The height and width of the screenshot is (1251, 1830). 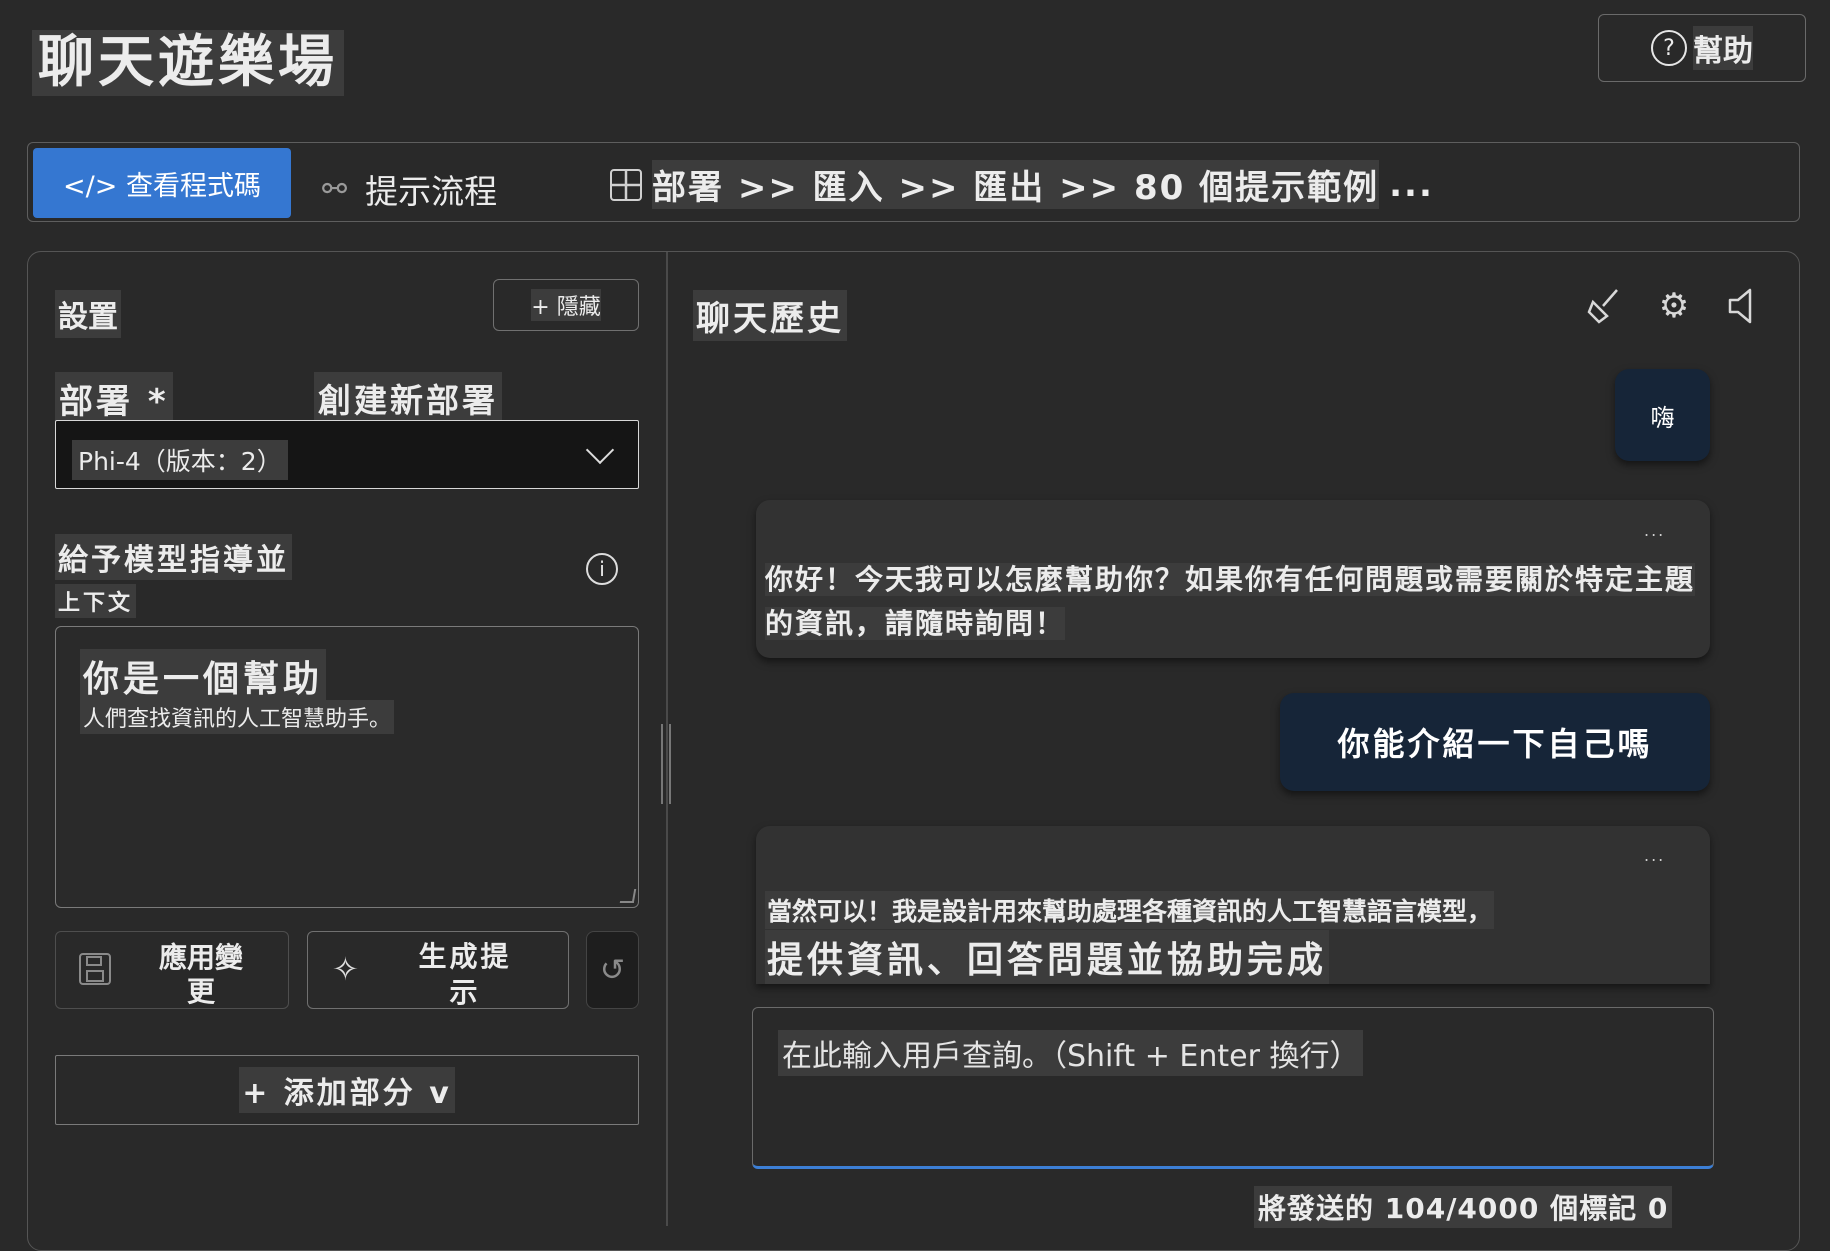 I want to click on user-message-2: 你能介紹一下自己嗎, so click(x=1495, y=742).